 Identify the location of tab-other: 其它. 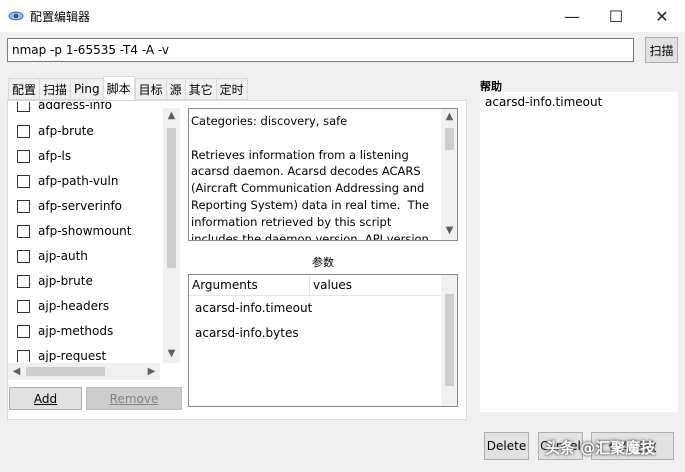
(200, 89).